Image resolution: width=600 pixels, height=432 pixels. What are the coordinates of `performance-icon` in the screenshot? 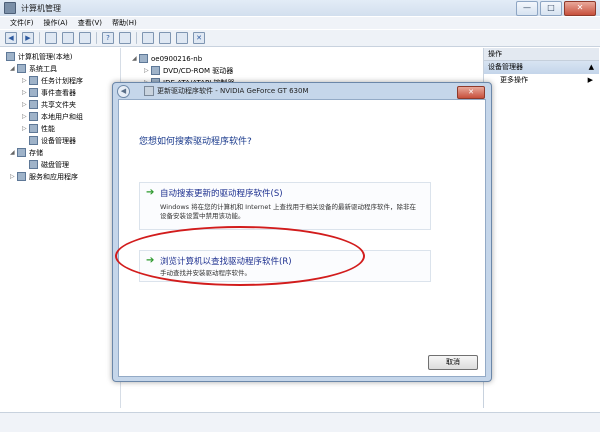 It's located at (33, 128).